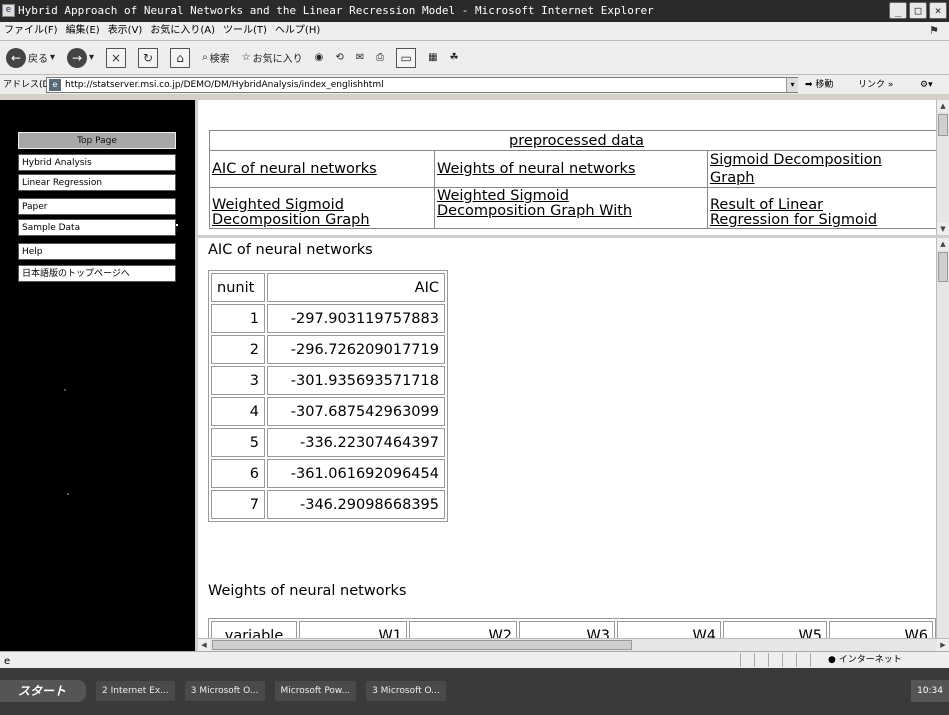  Describe the element at coordinates (97, 206) in the screenshot. I see `nav-item-paper: Paper` at that location.